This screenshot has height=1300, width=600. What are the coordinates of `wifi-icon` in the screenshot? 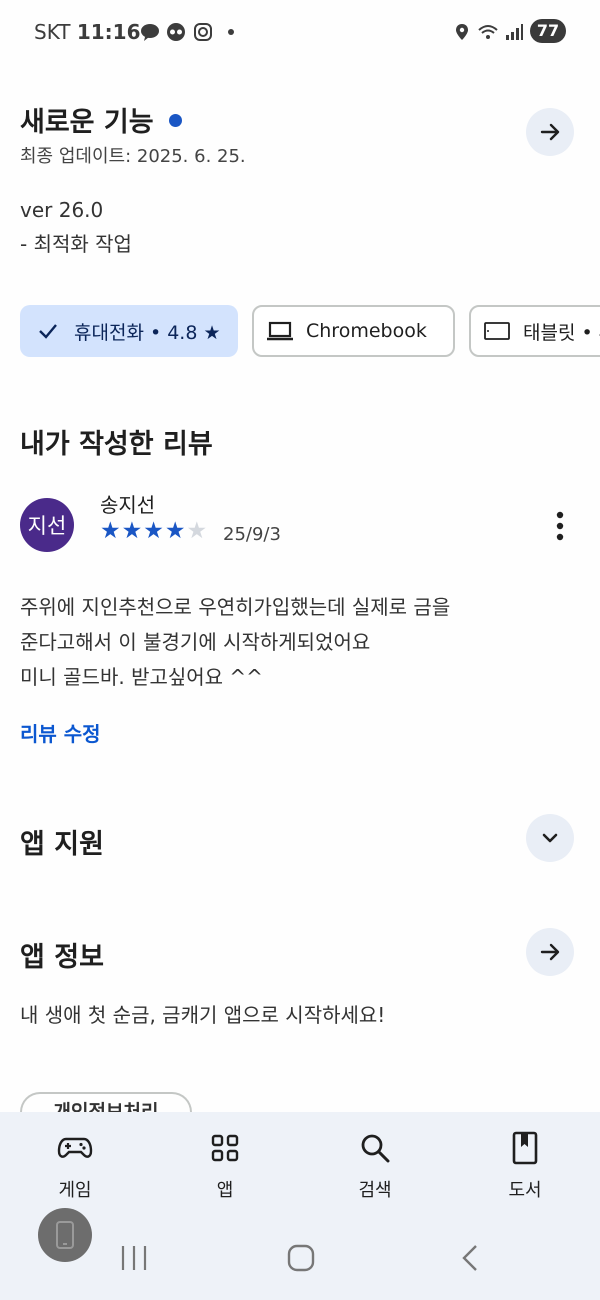 It's located at (488, 32).